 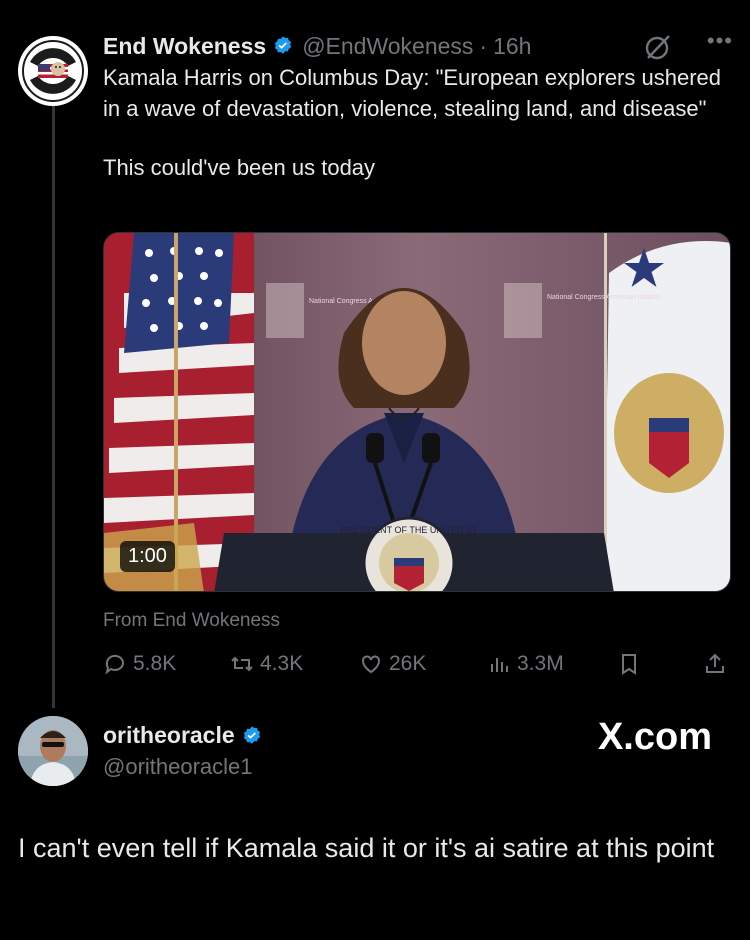 What do you see at coordinates (239, 167) in the screenshot?
I see `tweet-text-comment: This could've been us today` at bounding box center [239, 167].